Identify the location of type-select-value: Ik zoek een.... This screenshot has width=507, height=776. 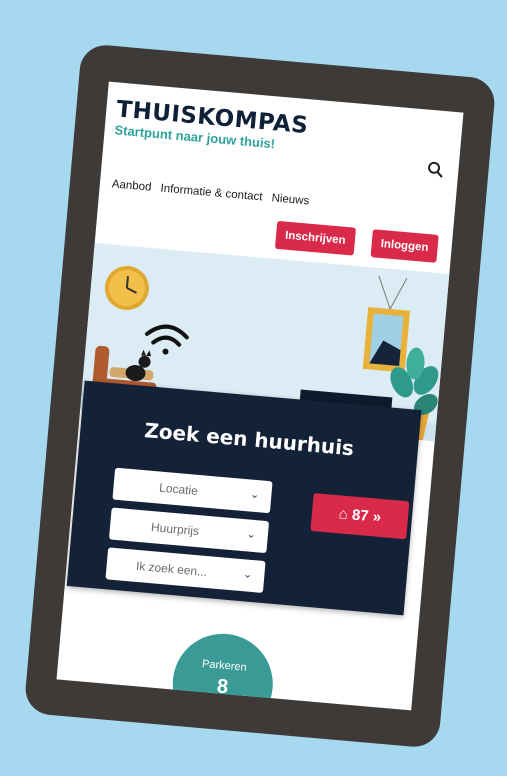
(171, 569).